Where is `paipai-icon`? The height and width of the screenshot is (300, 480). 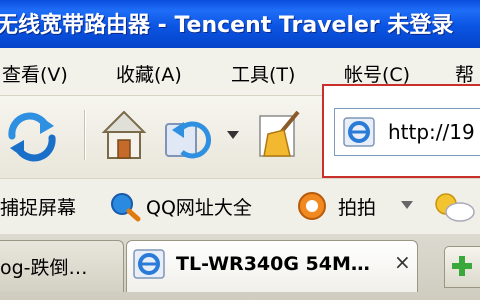
paipai-icon is located at coordinates (312, 206).